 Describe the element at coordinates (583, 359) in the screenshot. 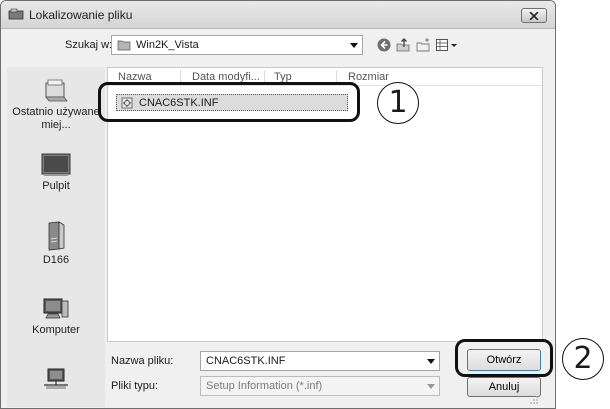

I see `step-marker-2: 2` at that location.